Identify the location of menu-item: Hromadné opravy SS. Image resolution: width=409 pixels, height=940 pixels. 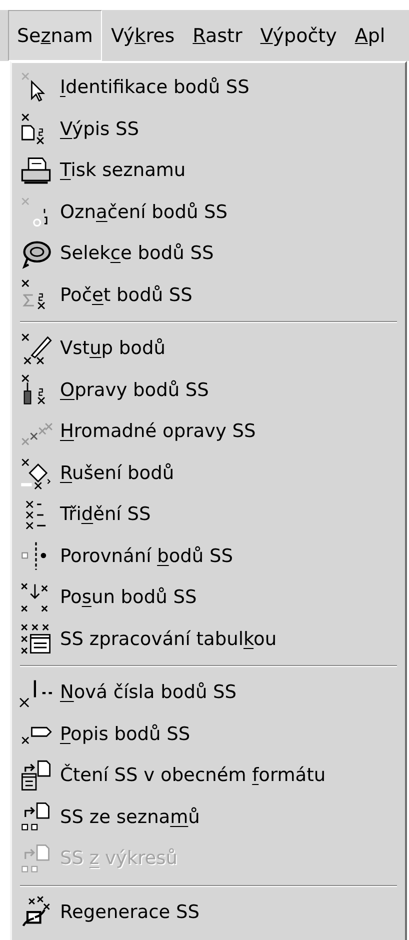
(158, 431).